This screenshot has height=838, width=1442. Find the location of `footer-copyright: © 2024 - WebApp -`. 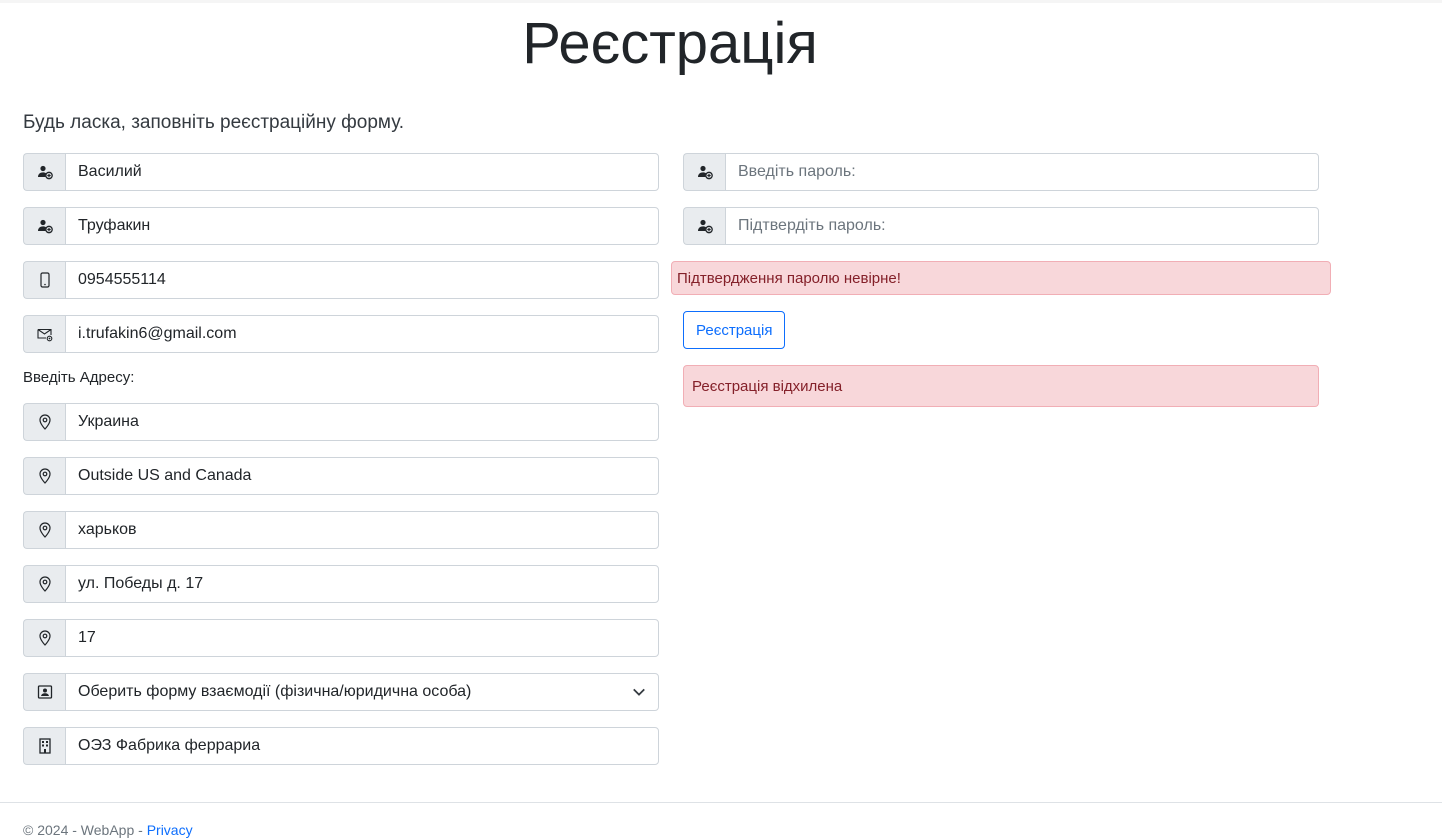

footer-copyright: © 2024 - WebApp - is located at coordinates (83, 830).